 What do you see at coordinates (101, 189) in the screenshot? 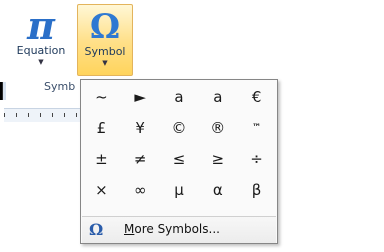
I see `symbol-cell: ×` at bounding box center [101, 189].